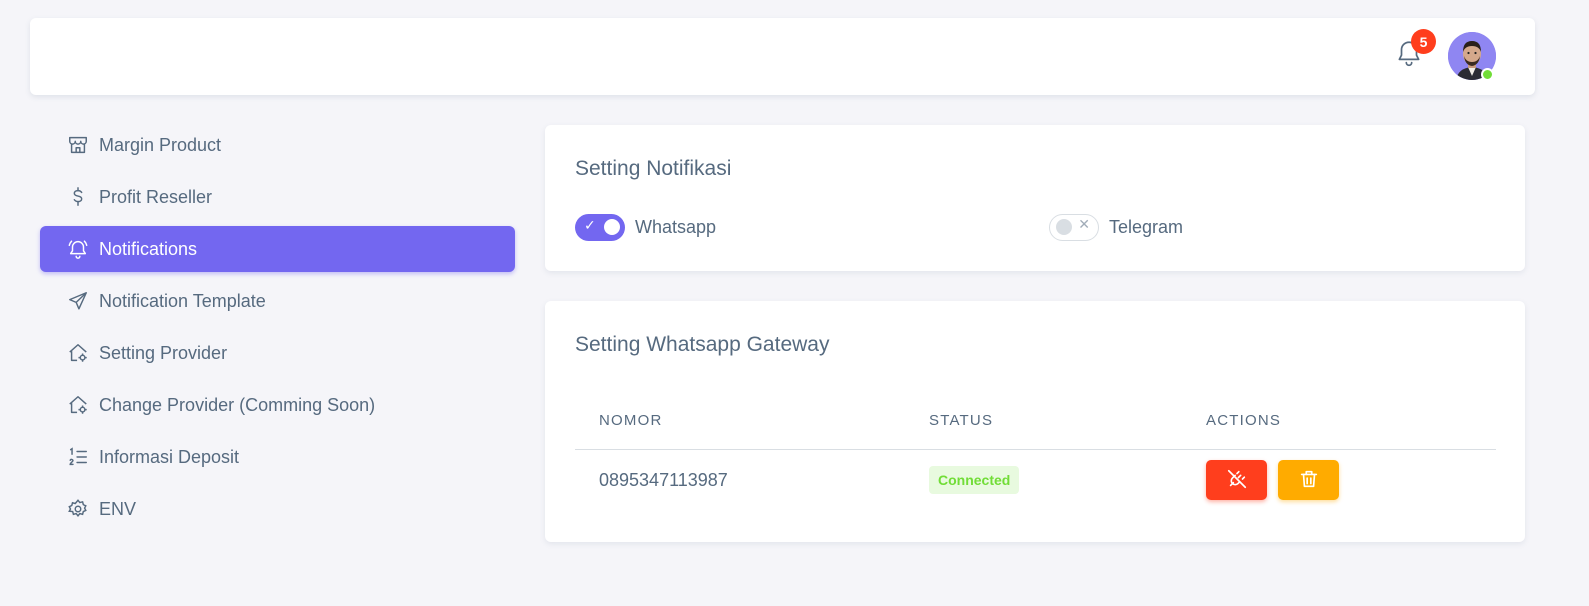 Image resolution: width=1589 pixels, height=606 pixels. Describe the element at coordinates (277, 249) in the screenshot. I see `sidebar-item-notifications: Notifications` at that location.